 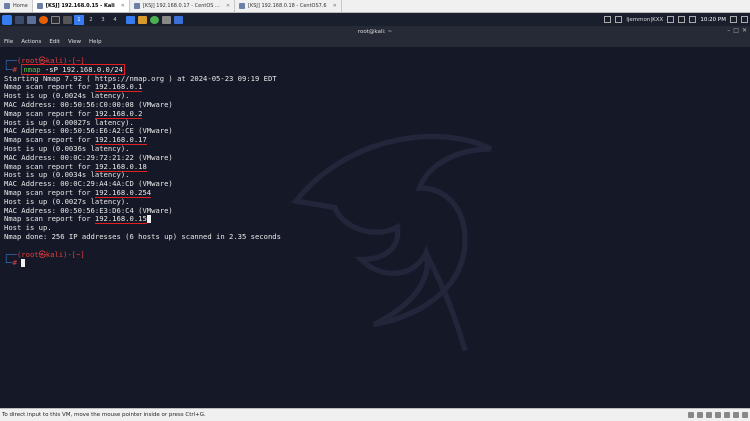 I want to click on usb-icon, so click(x=718, y=415).